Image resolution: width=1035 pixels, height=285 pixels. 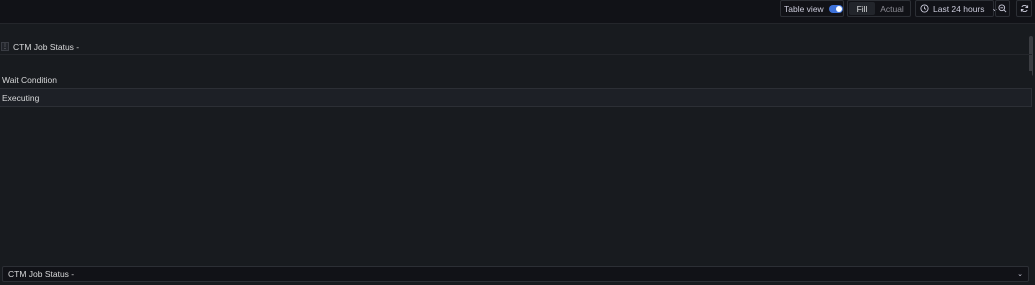 I want to click on toggle-switch, so click(x=835, y=8).